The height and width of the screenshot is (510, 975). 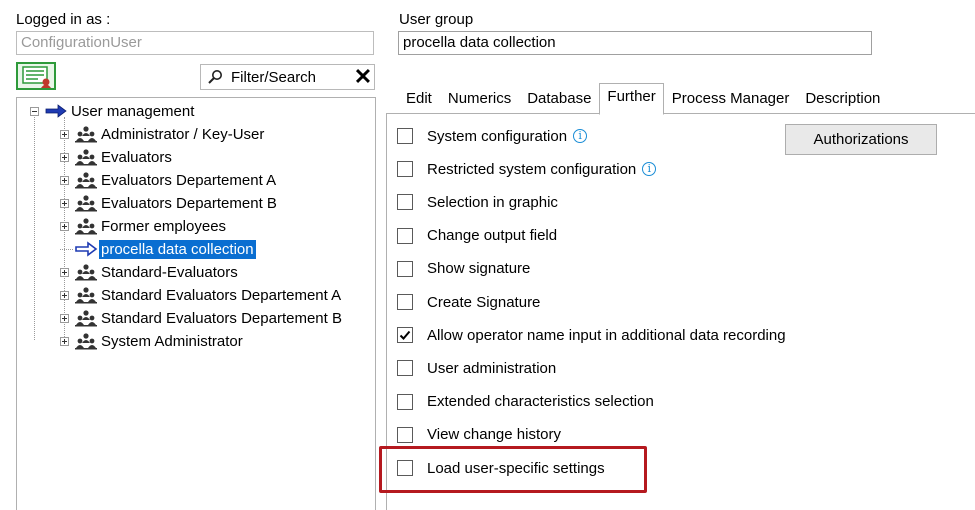 I want to click on tree-item: procella data collection, so click(x=158, y=249).